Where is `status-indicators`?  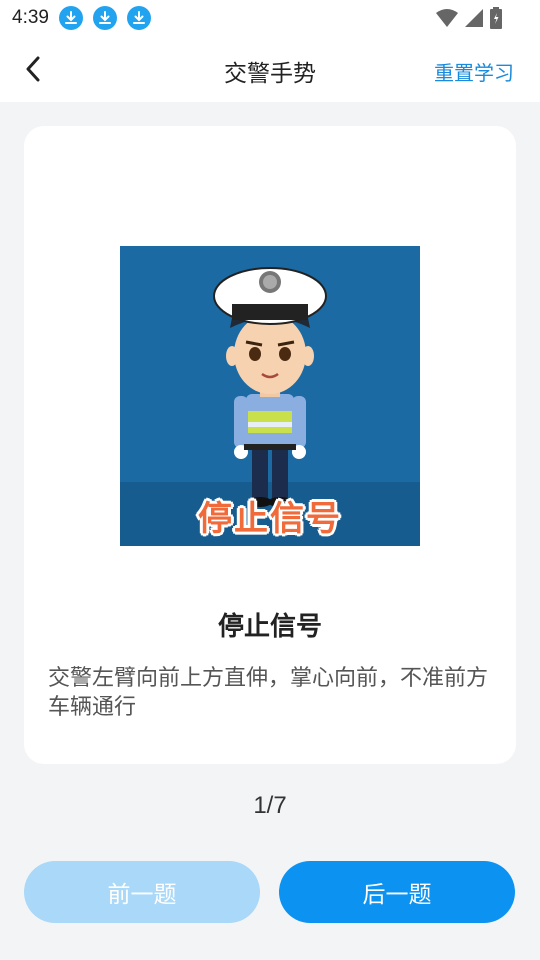 status-indicators is located at coordinates (469, 18).